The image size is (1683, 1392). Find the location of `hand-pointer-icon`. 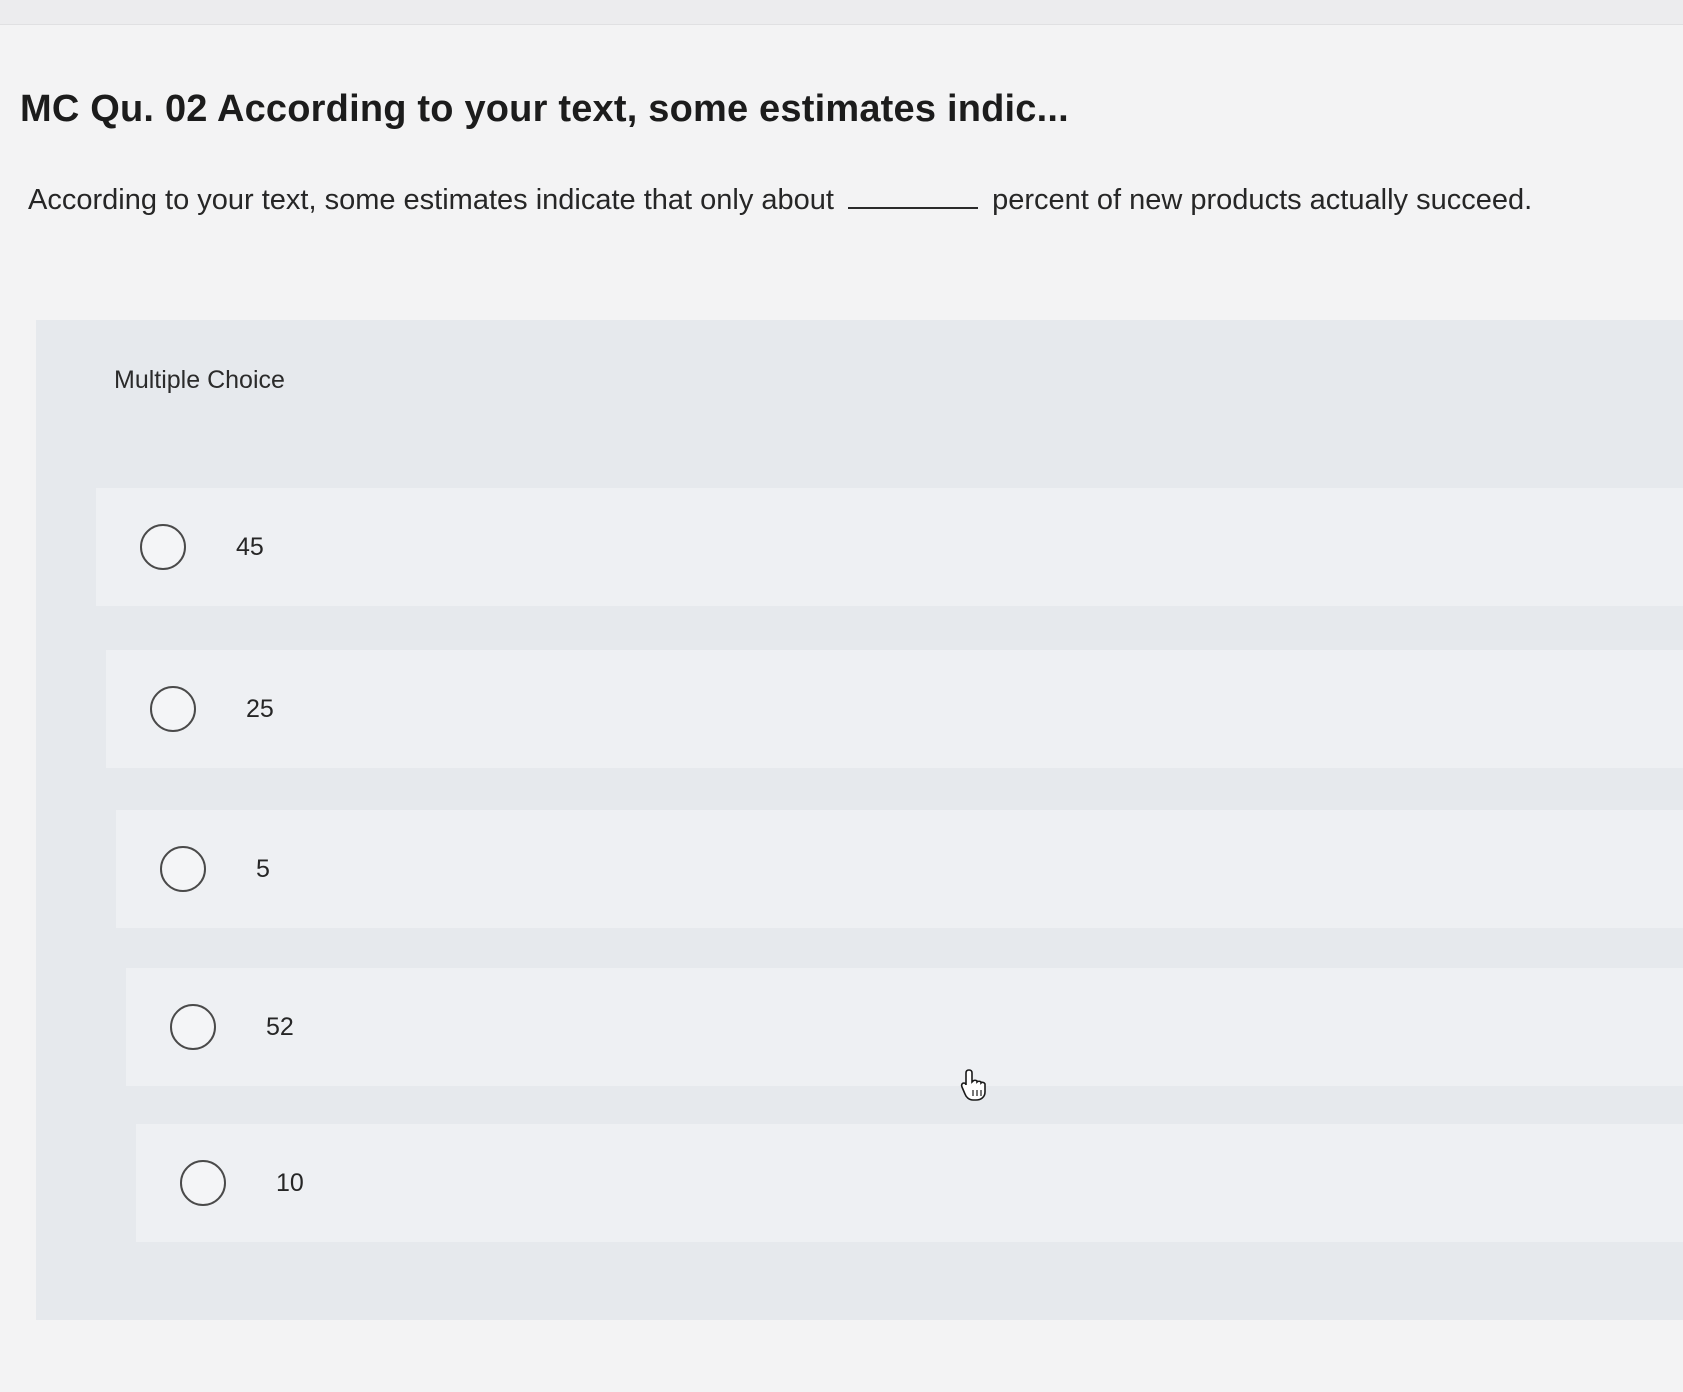

hand-pointer-icon is located at coordinates (973, 1085).